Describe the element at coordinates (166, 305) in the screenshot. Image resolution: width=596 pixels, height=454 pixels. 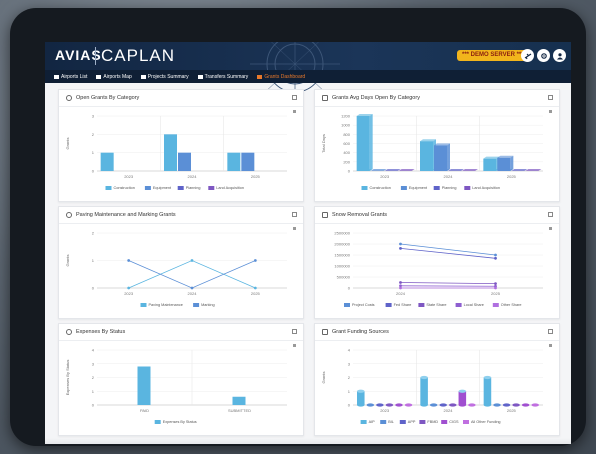
I see `legend-label: Paving Maintenance` at that location.